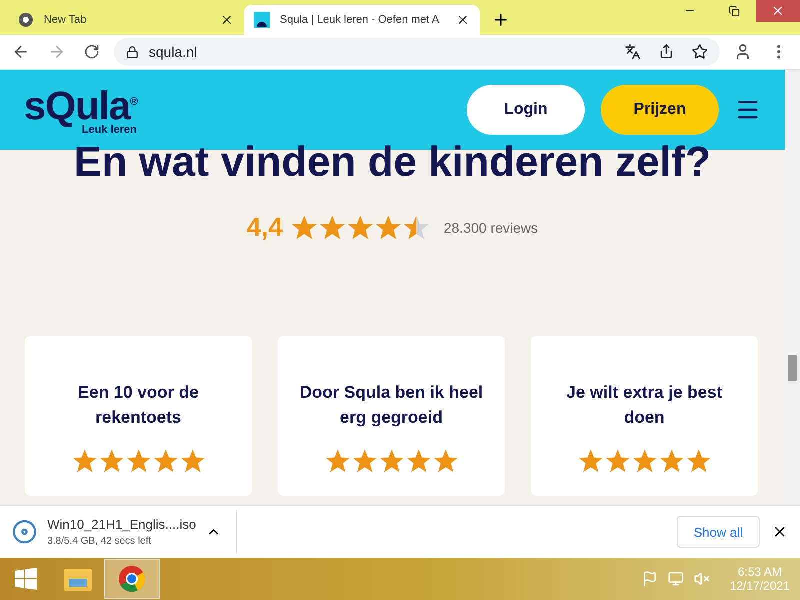 This screenshot has width=800, height=600. I want to click on section-heading: En wat vinden de kinderen zelf?, so click(392, 162).